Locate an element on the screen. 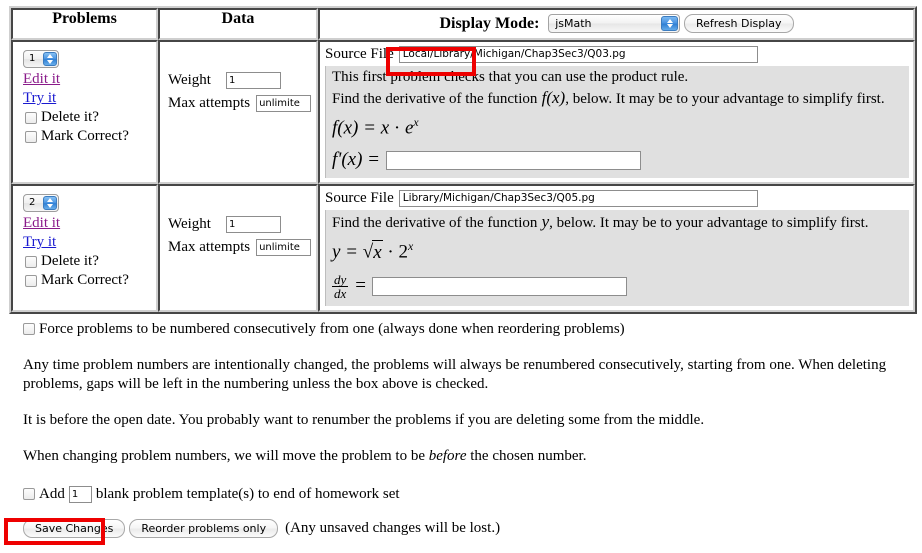 The image size is (922, 553). problem-number-select-1: 1 is located at coordinates (41, 59).